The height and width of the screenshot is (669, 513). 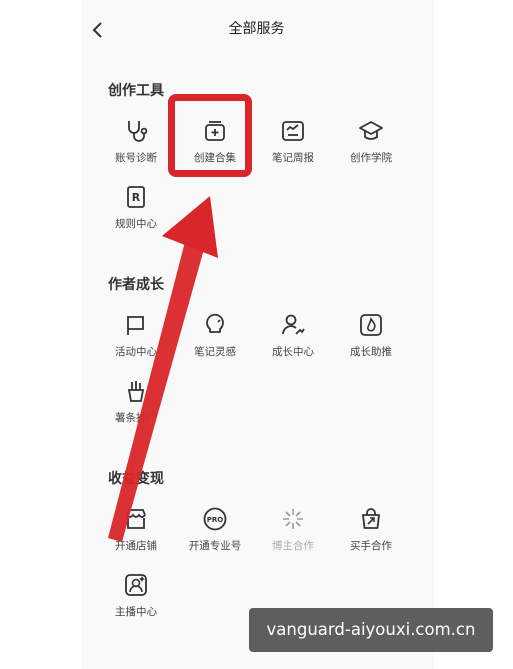 I want to click on service-open-store: 开通店铺, so click(x=136, y=529).